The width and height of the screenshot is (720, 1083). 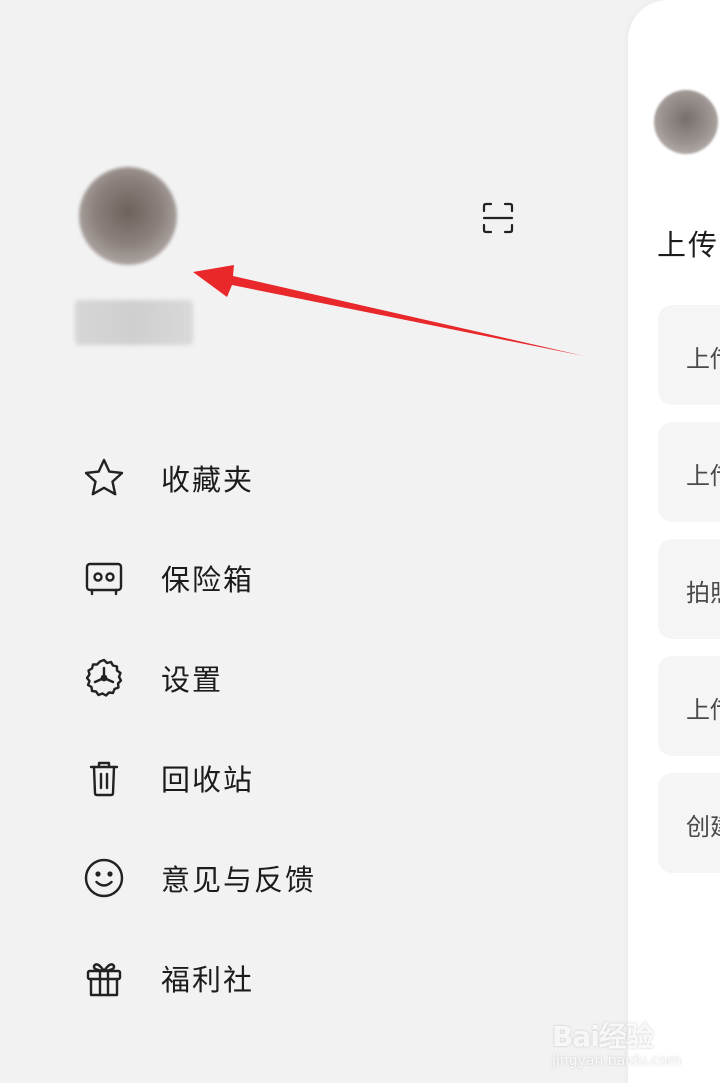 What do you see at coordinates (104, 678) in the screenshot?
I see `gear-icon` at bounding box center [104, 678].